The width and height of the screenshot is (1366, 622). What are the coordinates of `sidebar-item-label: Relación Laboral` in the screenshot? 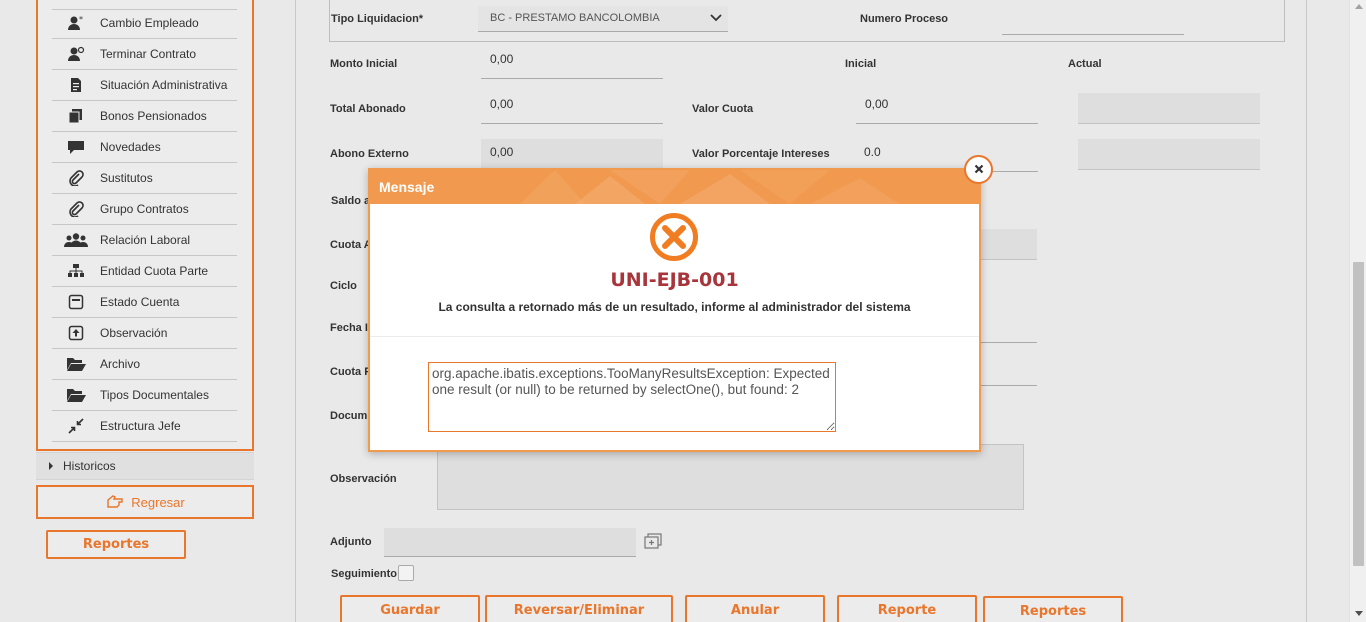 It's located at (145, 240).